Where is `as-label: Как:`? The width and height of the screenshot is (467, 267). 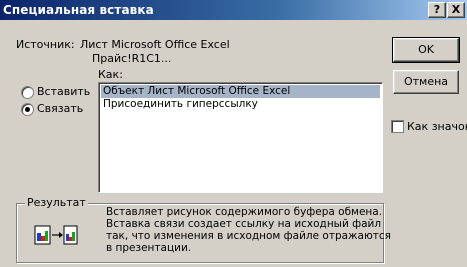 as-label: Как: is located at coordinates (110, 74).